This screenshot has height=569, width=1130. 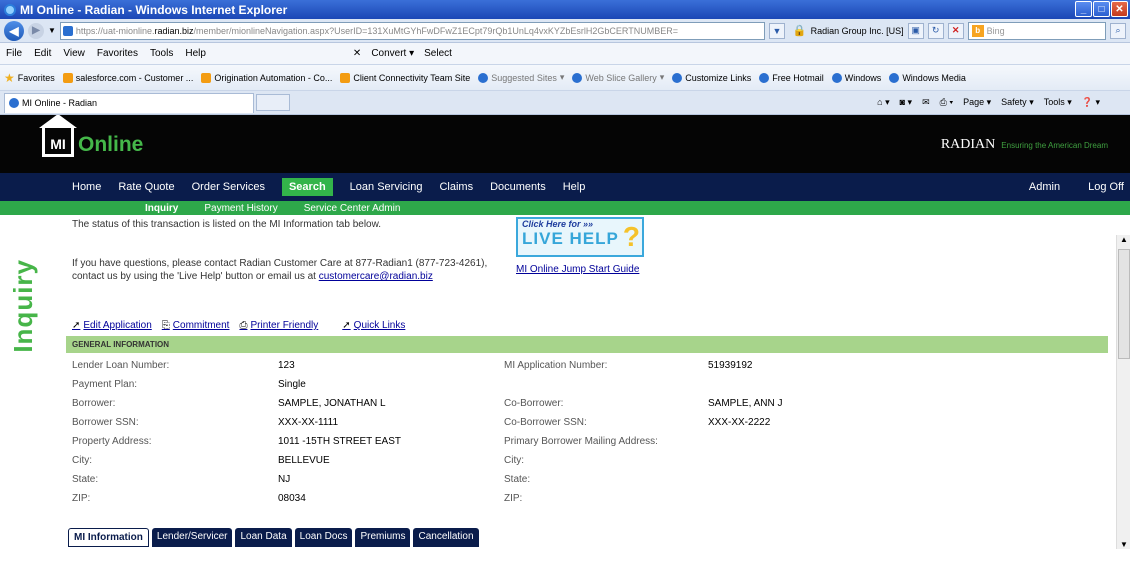 What do you see at coordinates (618, 77) in the screenshot?
I see `fav-item-webslice: Web Slice Gallery ▾` at bounding box center [618, 77].